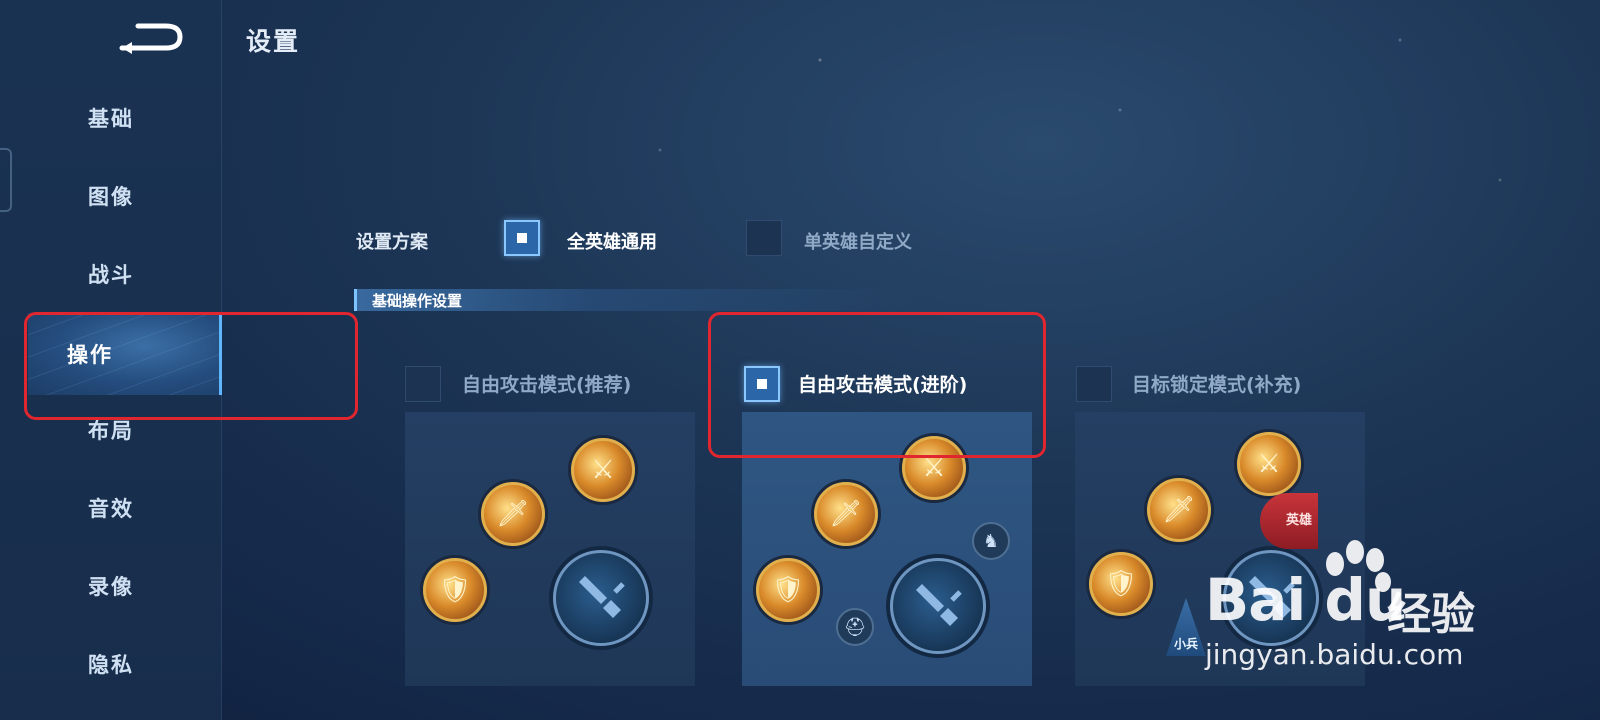 The width and height of the screenshot is (1600, 720). I want to click on scheme-single-hero-checkbox, so click(764, 238).